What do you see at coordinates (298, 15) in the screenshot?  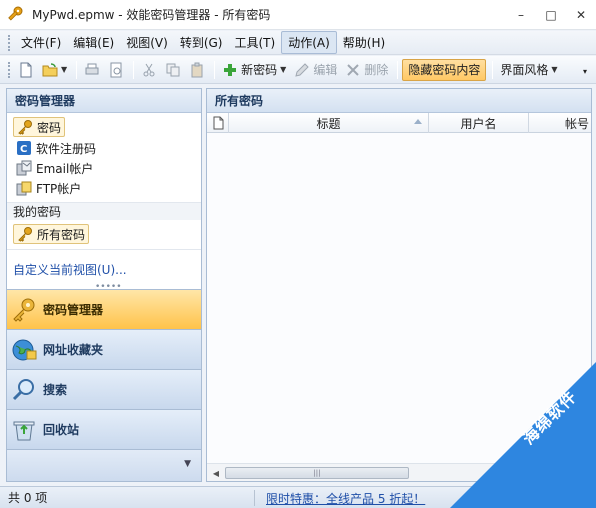 I see `title-bar: MyPwd.epmw - 效能密码管理器 - 所有密码 – □ ✕` at bounding box center [298, 15].